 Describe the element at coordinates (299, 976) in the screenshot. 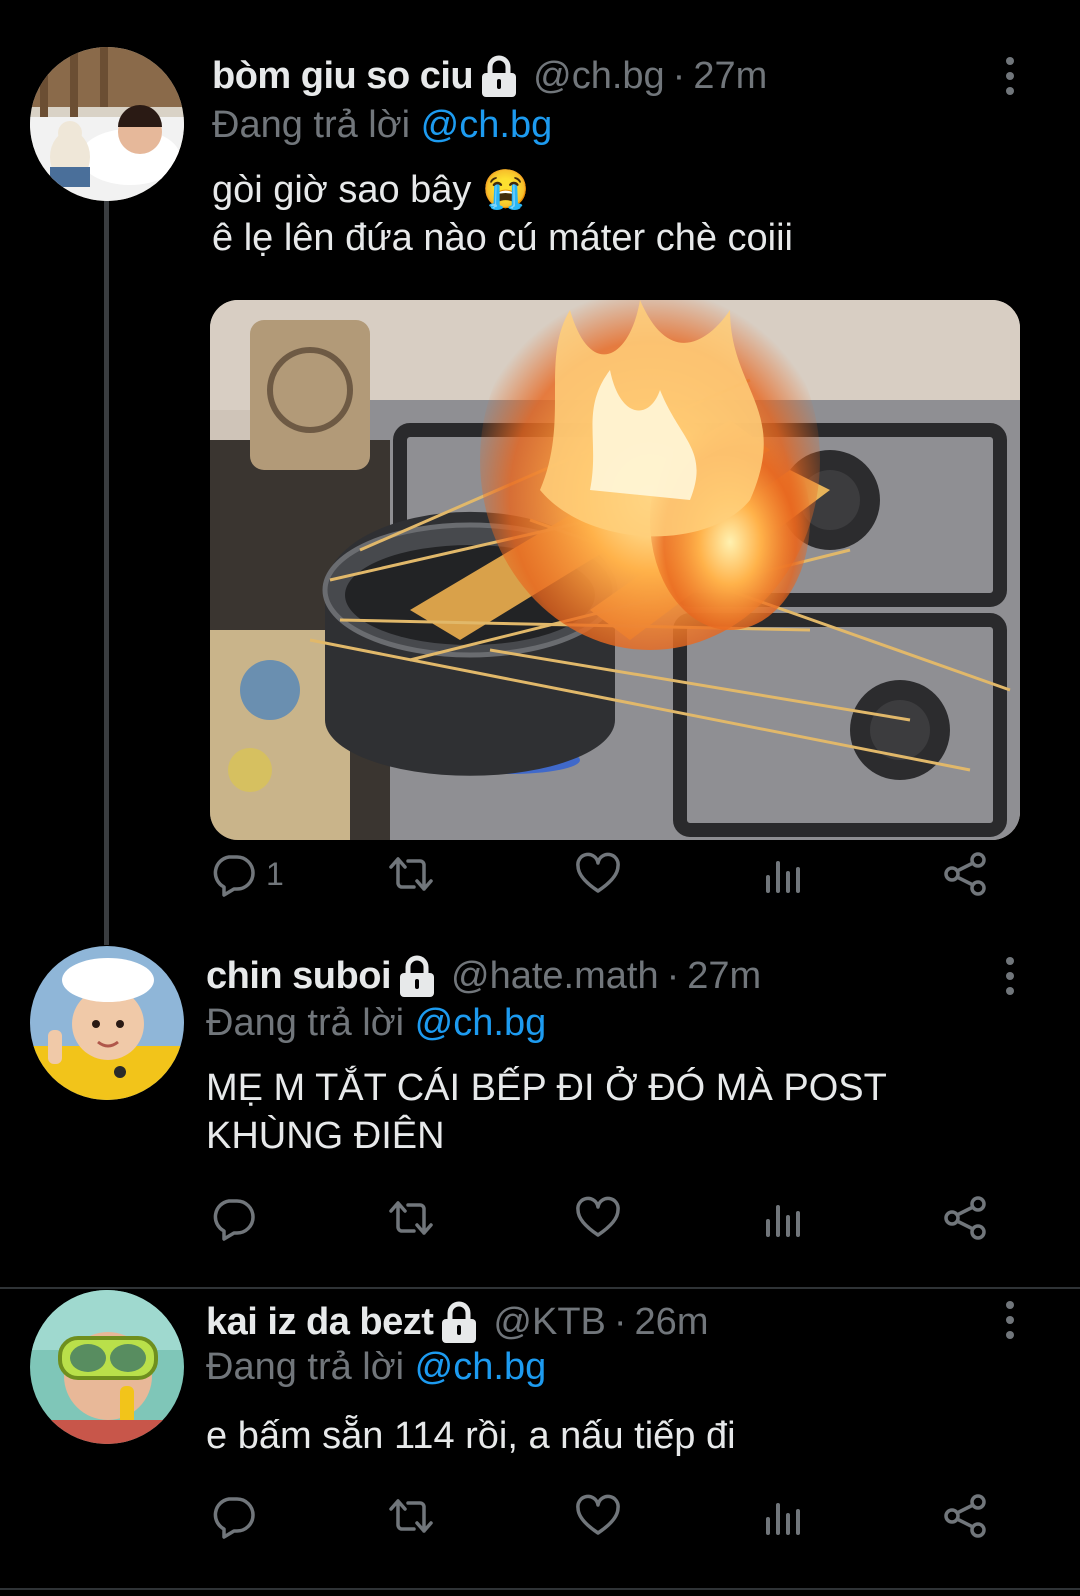

I see `display-name: chin suboi` at that location.